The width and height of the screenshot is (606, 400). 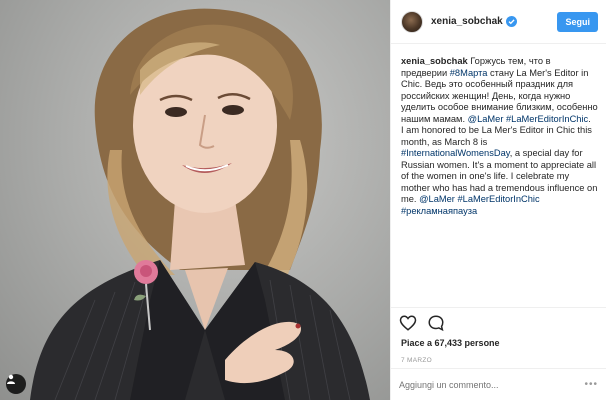 What do you see at coordinates (591, 384) in the screenshot?
I see `more-options-button: •••` at bounding box center [591, 384].